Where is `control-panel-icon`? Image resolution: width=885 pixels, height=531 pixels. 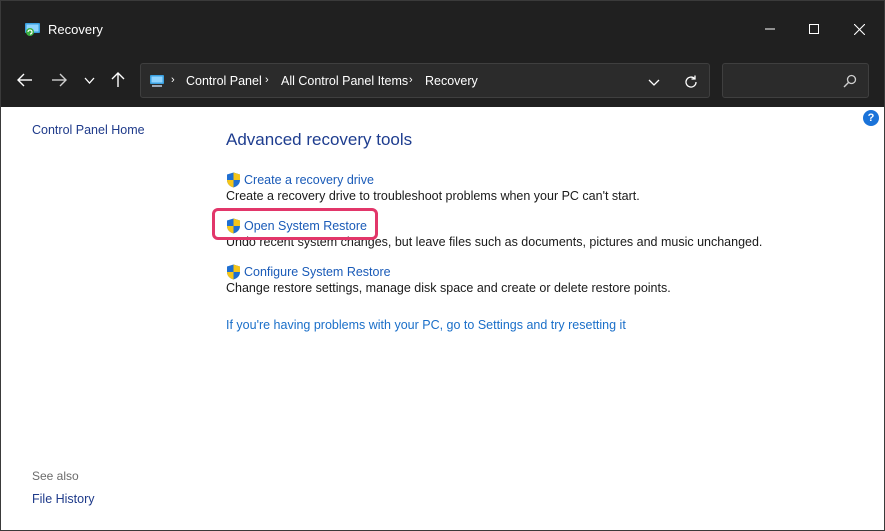
control-panel-icon is located at coordinates (157, 81).